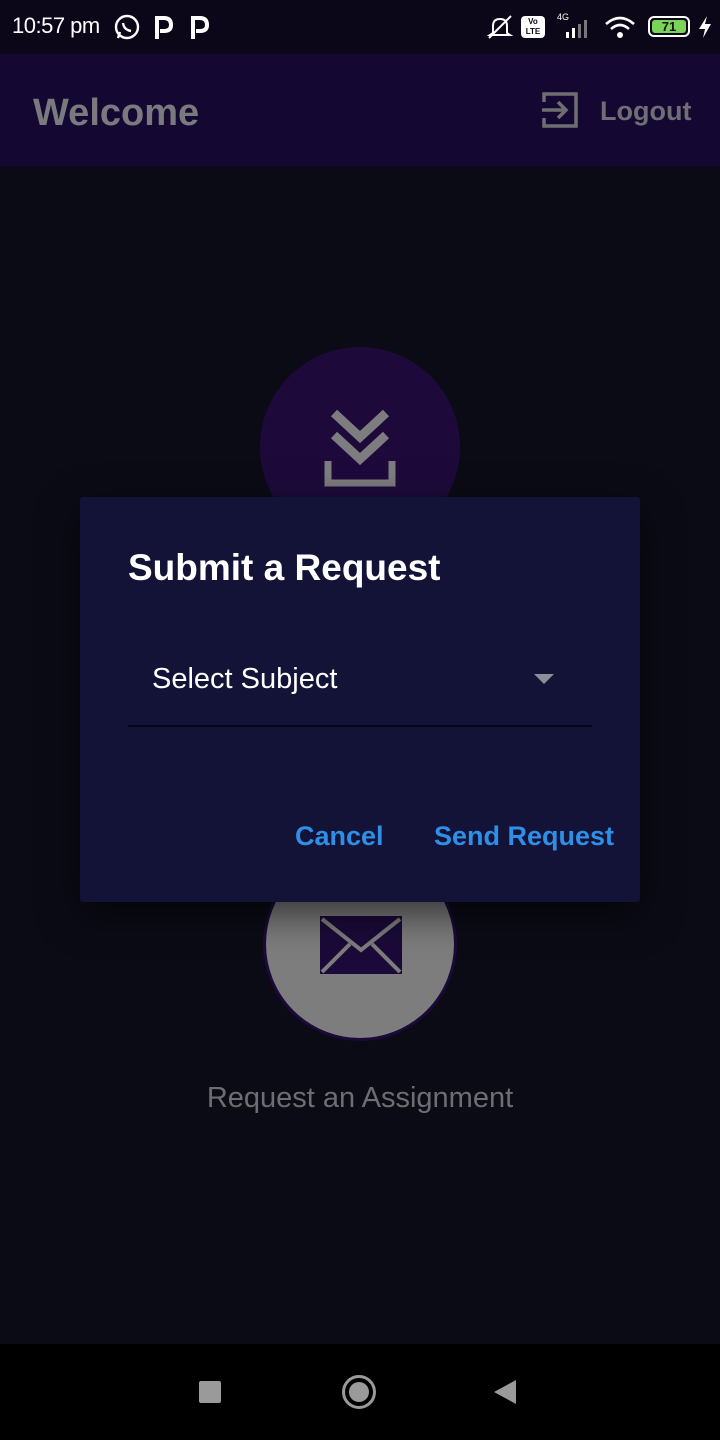  I want to click on request-assignment-label: Request an Assignment, so click(360, 1098).